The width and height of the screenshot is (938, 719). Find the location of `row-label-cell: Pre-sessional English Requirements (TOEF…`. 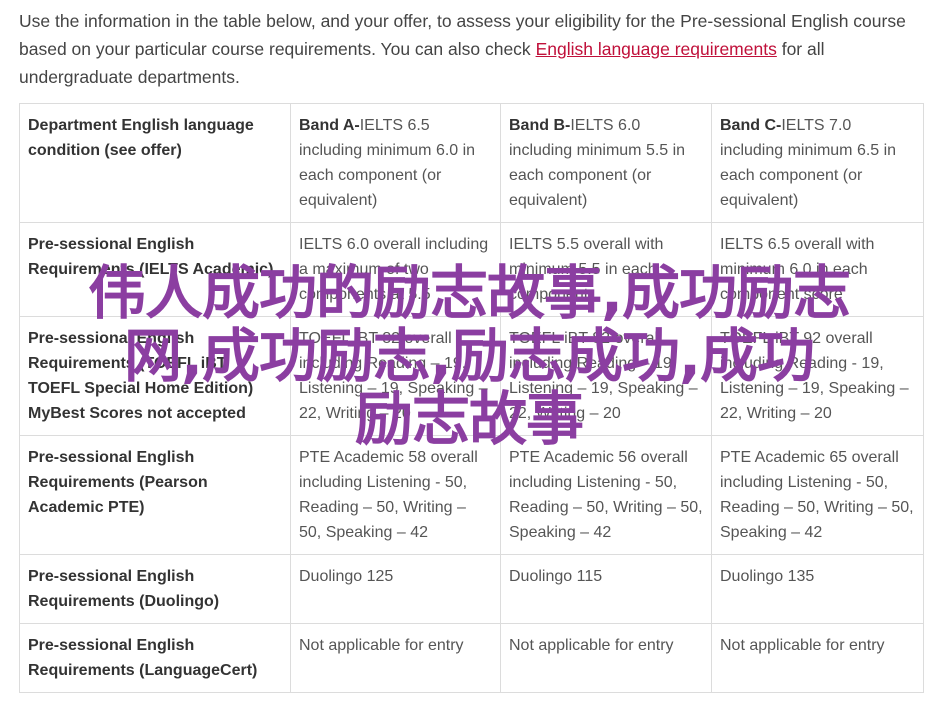

row-label-cell: Pre-sessional English Requirements (TOEF… is located at coordinates (155, 376).